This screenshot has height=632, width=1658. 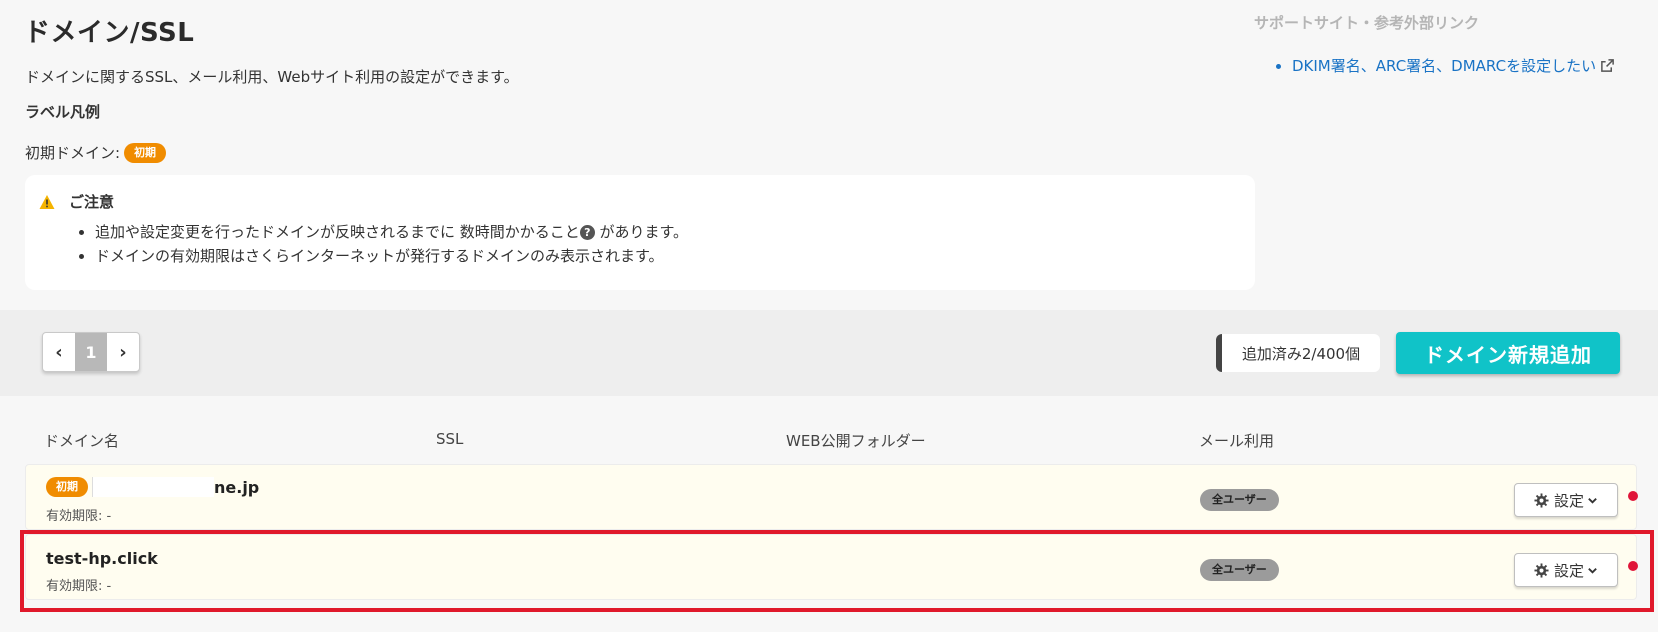 I want to click on legend-row: 初期ドメイン: 初期, so click(x=96, y=152).